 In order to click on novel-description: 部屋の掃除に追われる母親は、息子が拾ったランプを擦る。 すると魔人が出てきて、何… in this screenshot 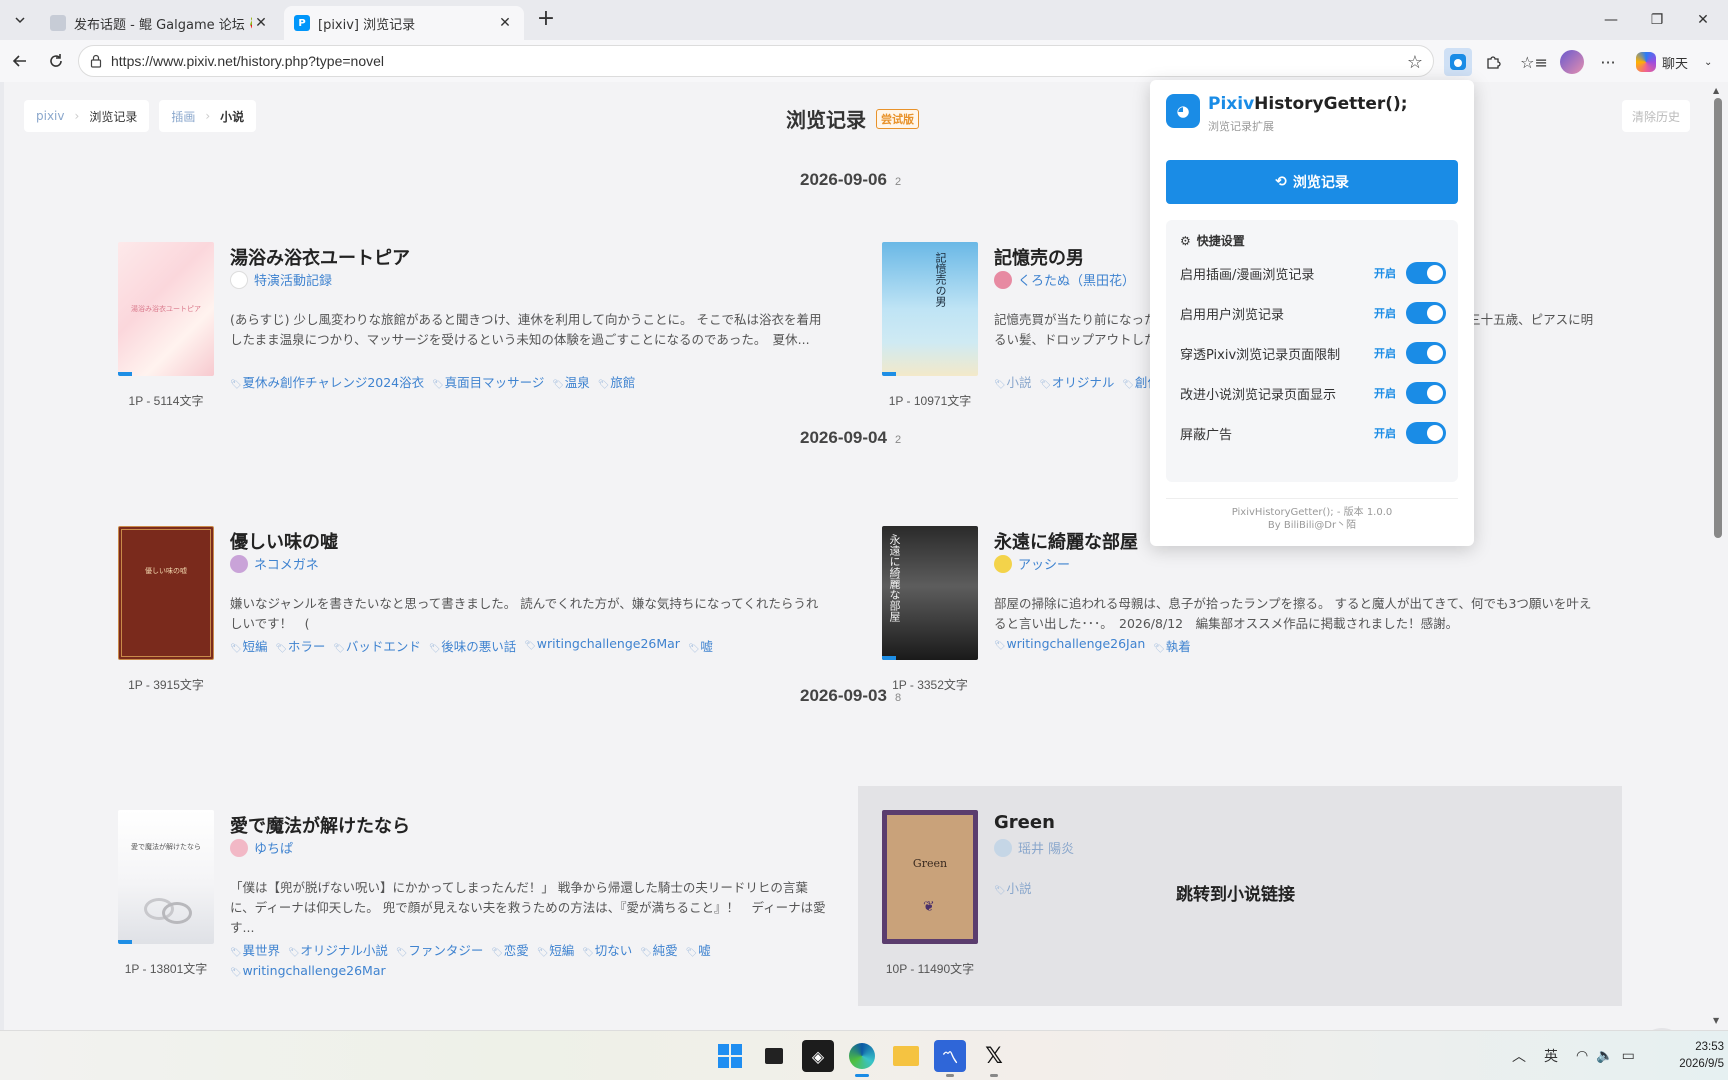, I will do `click(1293, 613)`.